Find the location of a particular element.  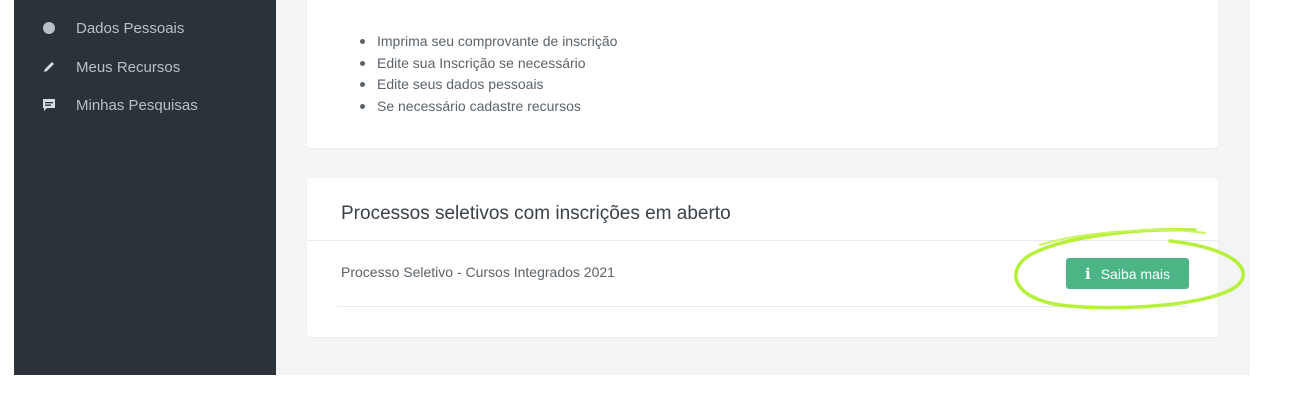

button-label: Saiba mais is located at coordinates (1135, 273).